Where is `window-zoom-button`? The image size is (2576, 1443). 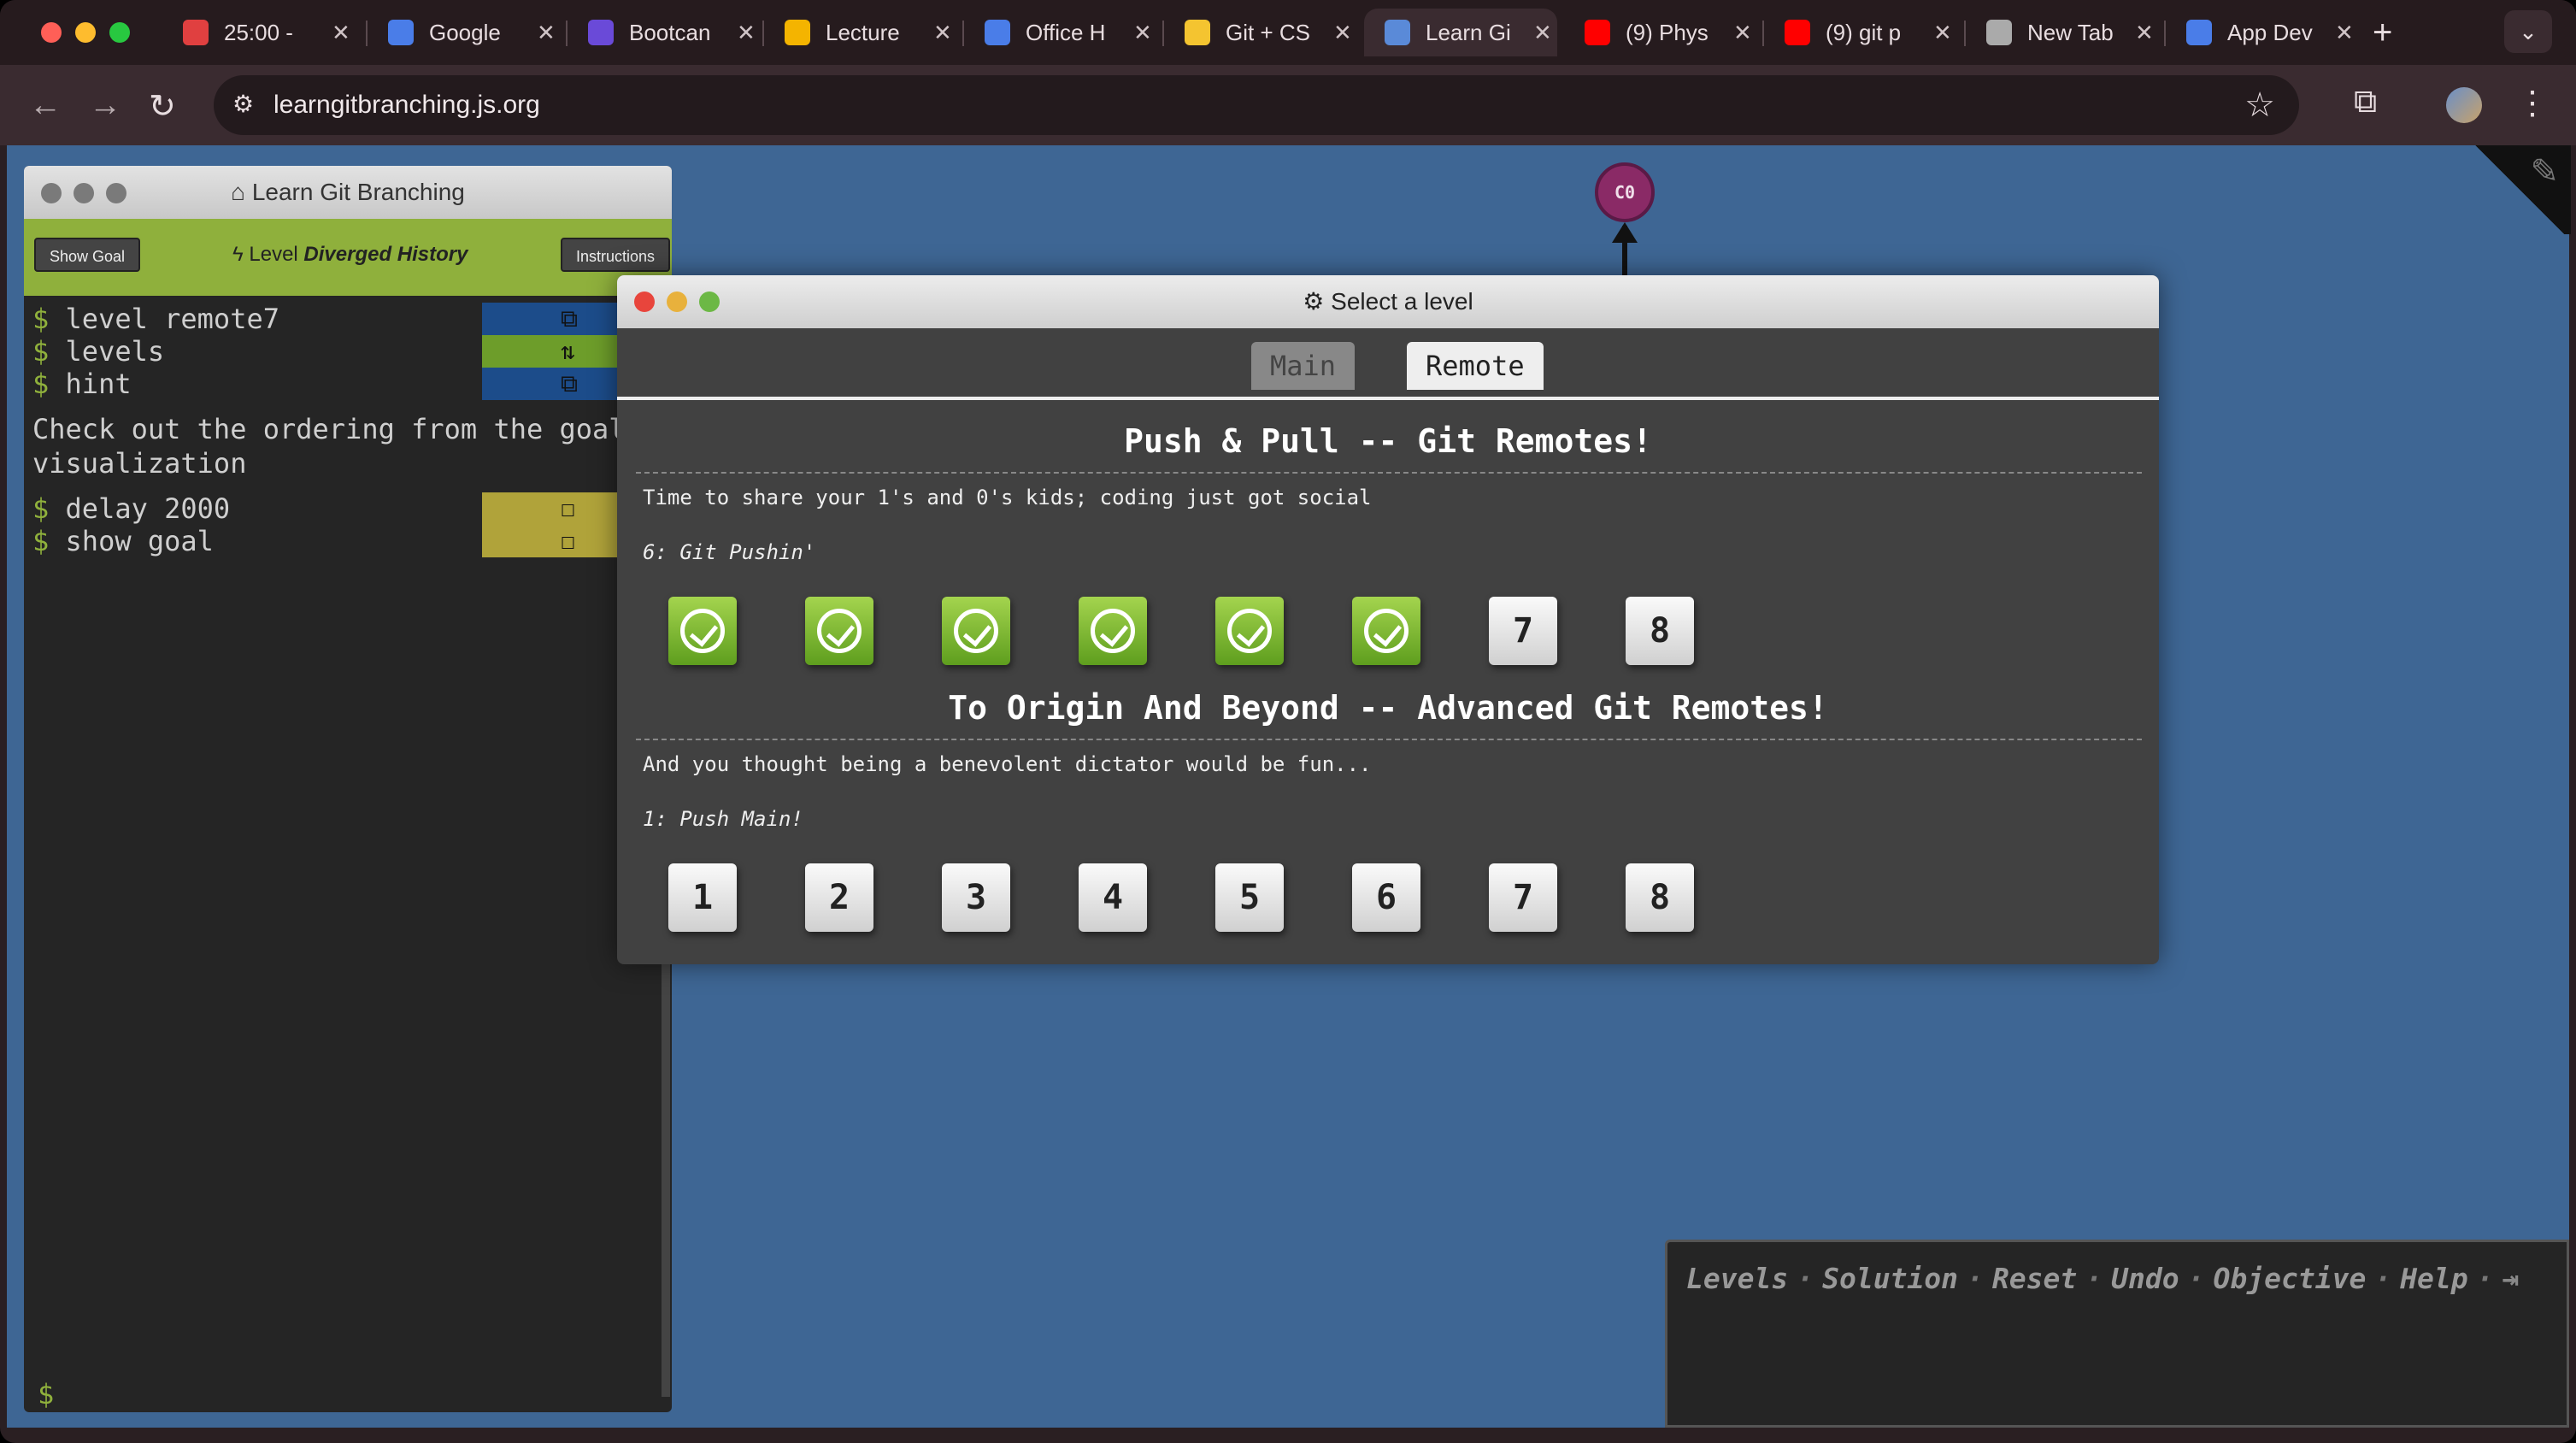 window-zoom-button is located at coordinates (119, 32).